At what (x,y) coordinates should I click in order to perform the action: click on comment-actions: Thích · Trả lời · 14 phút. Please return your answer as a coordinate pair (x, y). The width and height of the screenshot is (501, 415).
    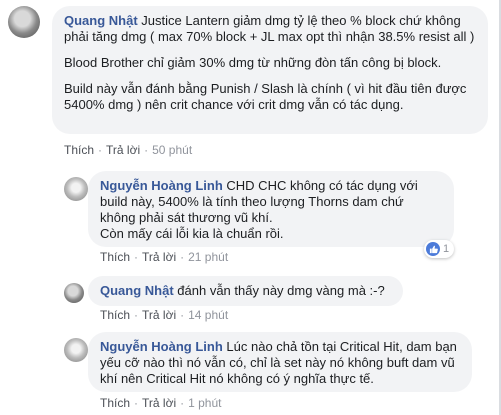
    Looking at the image, I should click on (164, 315).